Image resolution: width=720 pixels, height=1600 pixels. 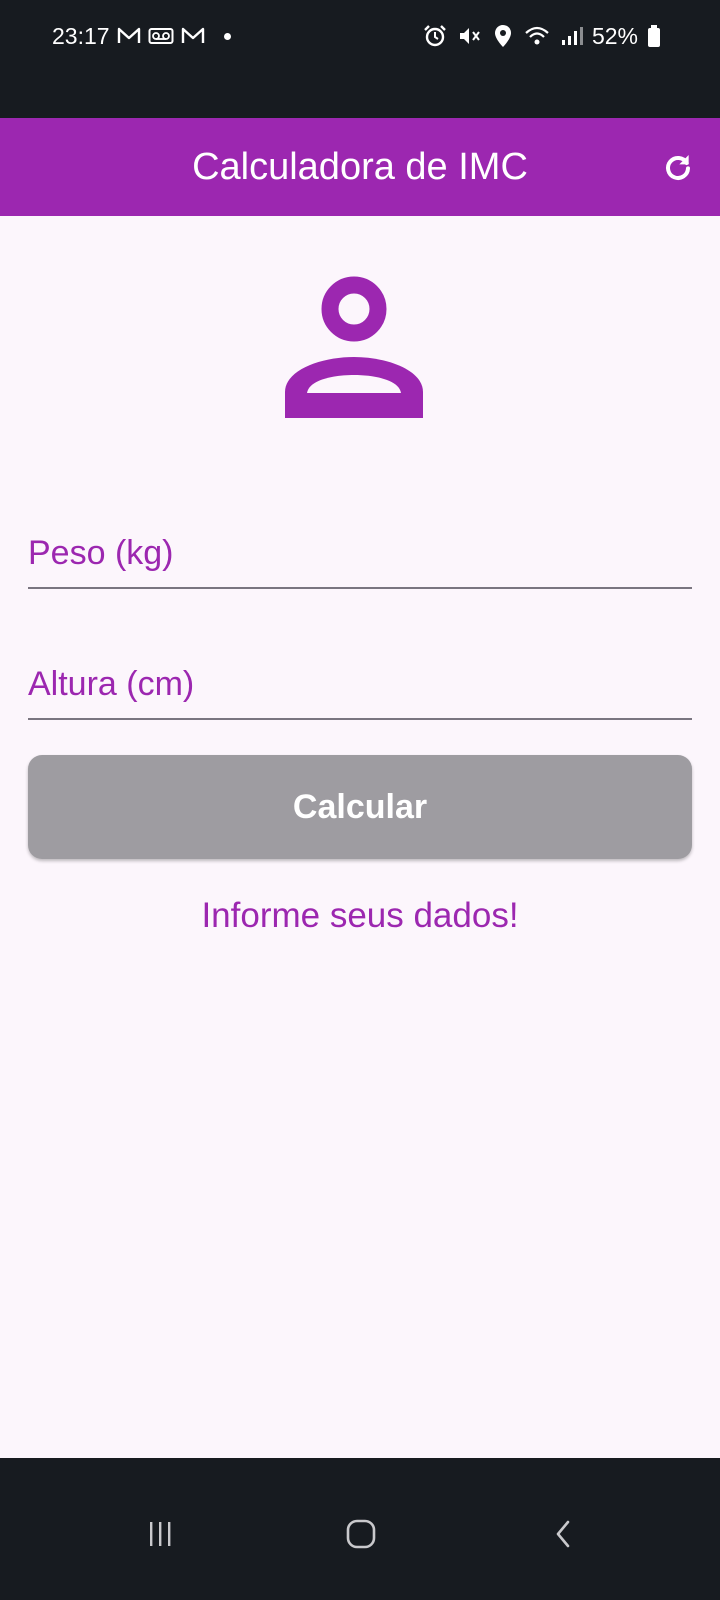 I want to click on back-button, so click(x=564, y=1534).